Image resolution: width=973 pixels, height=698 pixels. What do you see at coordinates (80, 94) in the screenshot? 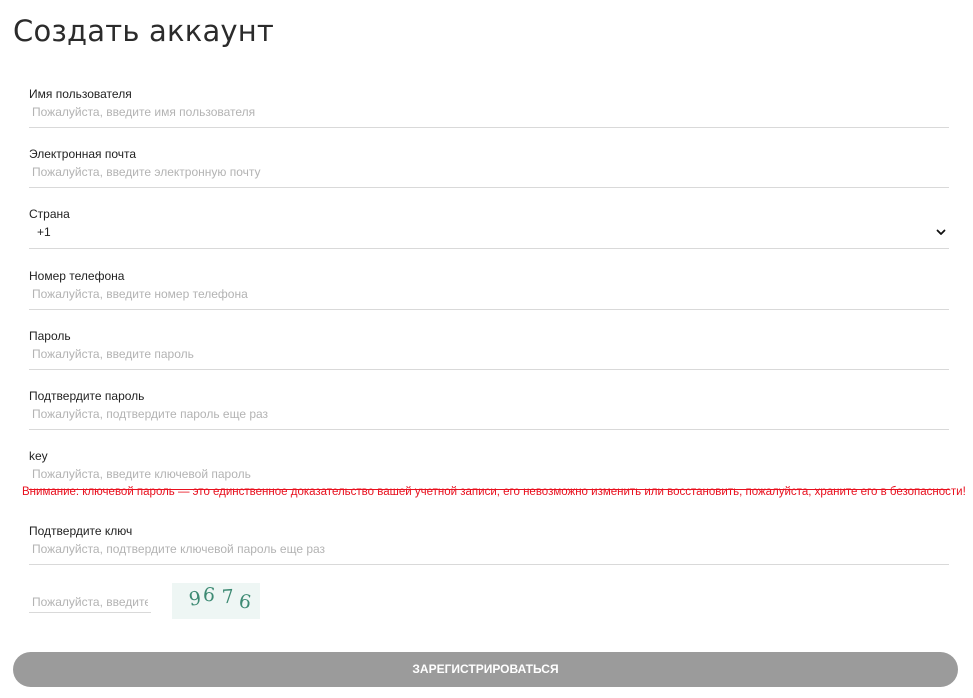
I see `username-label: Имя пользователя` at bounding box center [80, 94].